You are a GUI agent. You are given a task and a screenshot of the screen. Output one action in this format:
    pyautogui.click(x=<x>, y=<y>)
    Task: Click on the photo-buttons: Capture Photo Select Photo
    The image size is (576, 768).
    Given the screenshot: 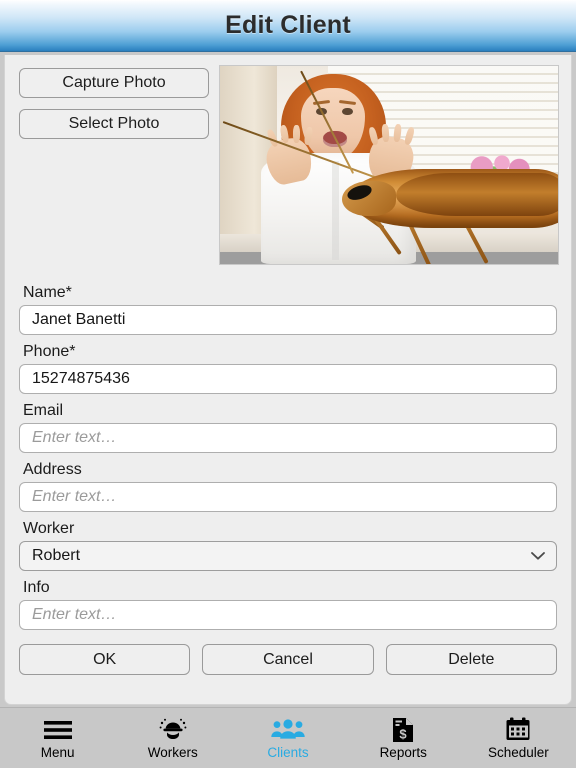 What is the action you would take?
    pyautogui.click(x=114, y=102)
    